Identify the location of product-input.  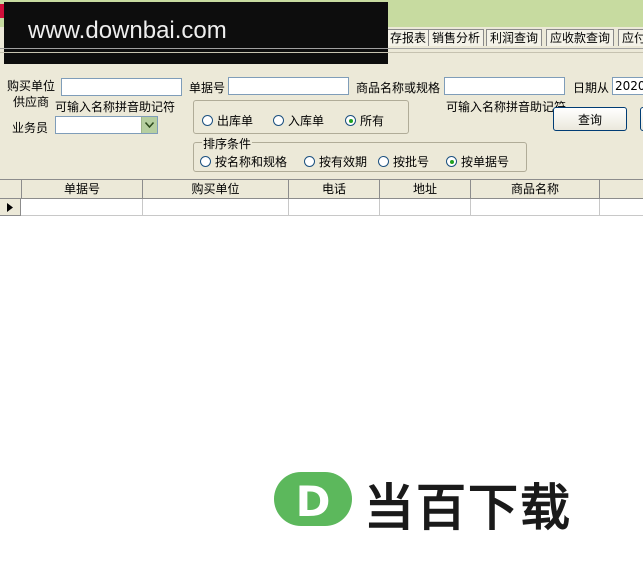
(504, 86).